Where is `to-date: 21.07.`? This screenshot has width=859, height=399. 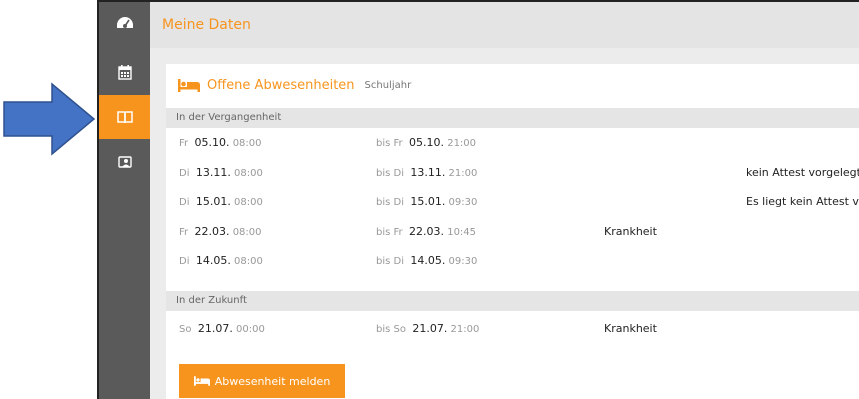
to-date: 21.07. is located at coordinates (430, 328).